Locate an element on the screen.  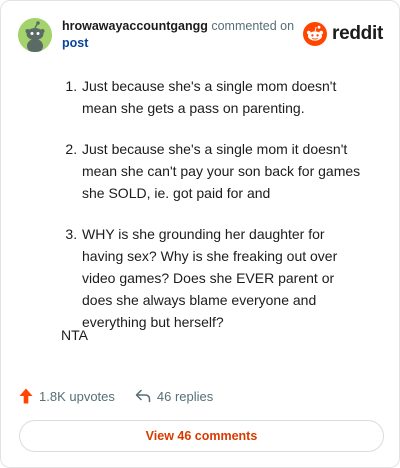
reply-arrow-icon is located at coordinates (143, 396).